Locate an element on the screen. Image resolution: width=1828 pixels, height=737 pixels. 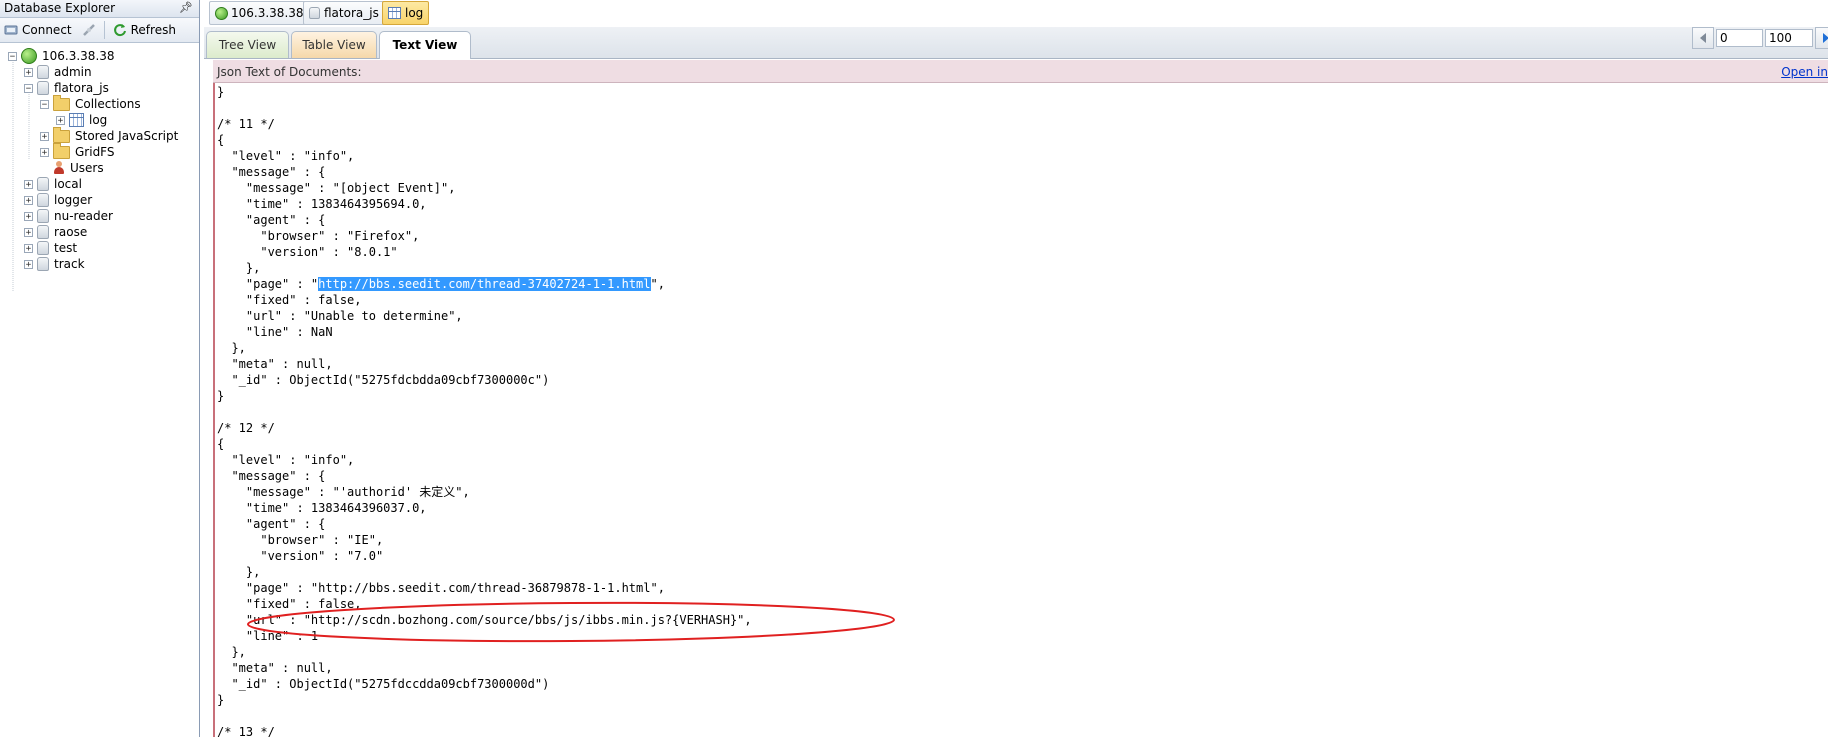
tab-collection: log is located at coordinates (406, 13).